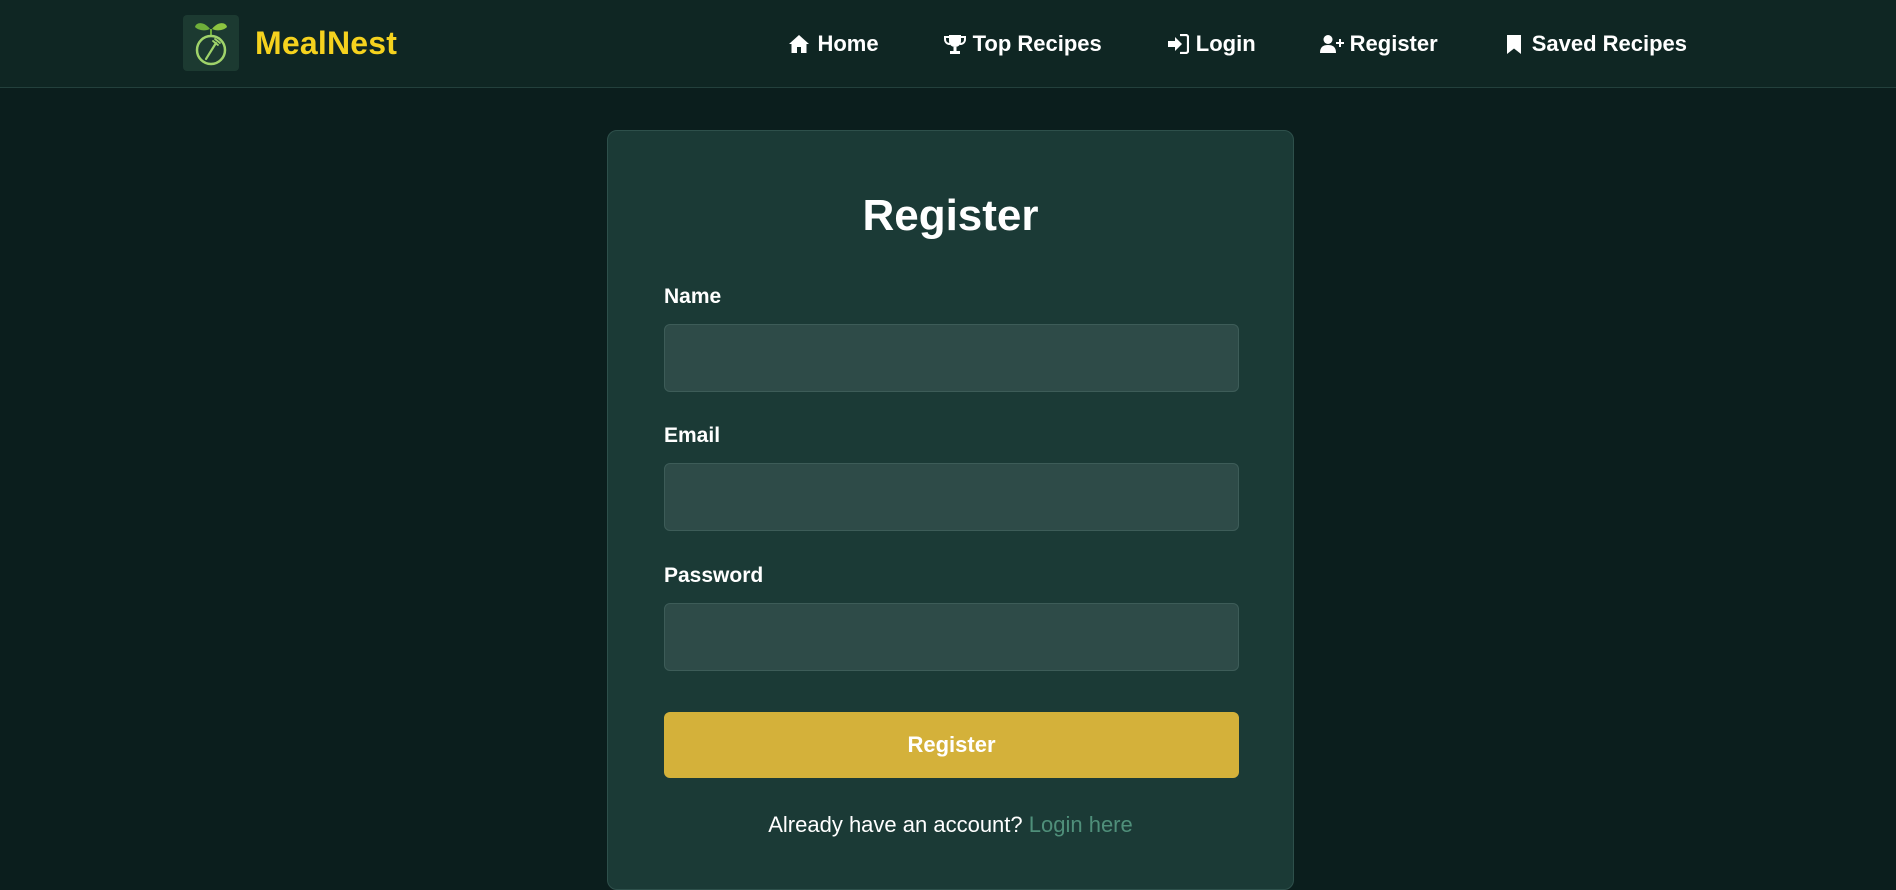 This screenshot has width=1896, height=890. I want to click on nav-register-label: Register, so click(1393, 43).